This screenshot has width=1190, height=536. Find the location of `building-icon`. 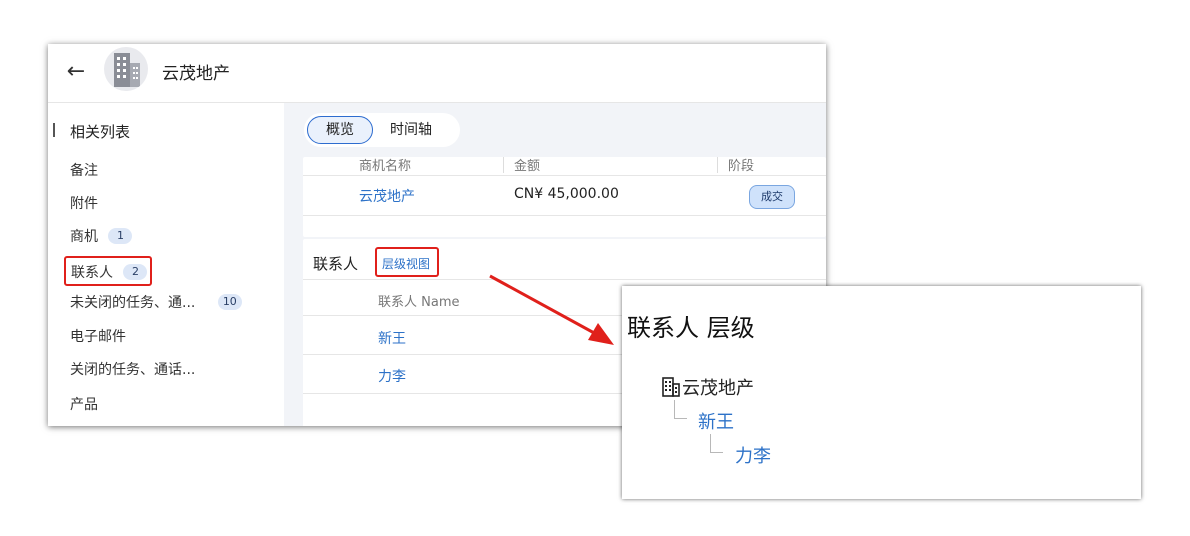

building-icon is located at coordinates (671, 389).